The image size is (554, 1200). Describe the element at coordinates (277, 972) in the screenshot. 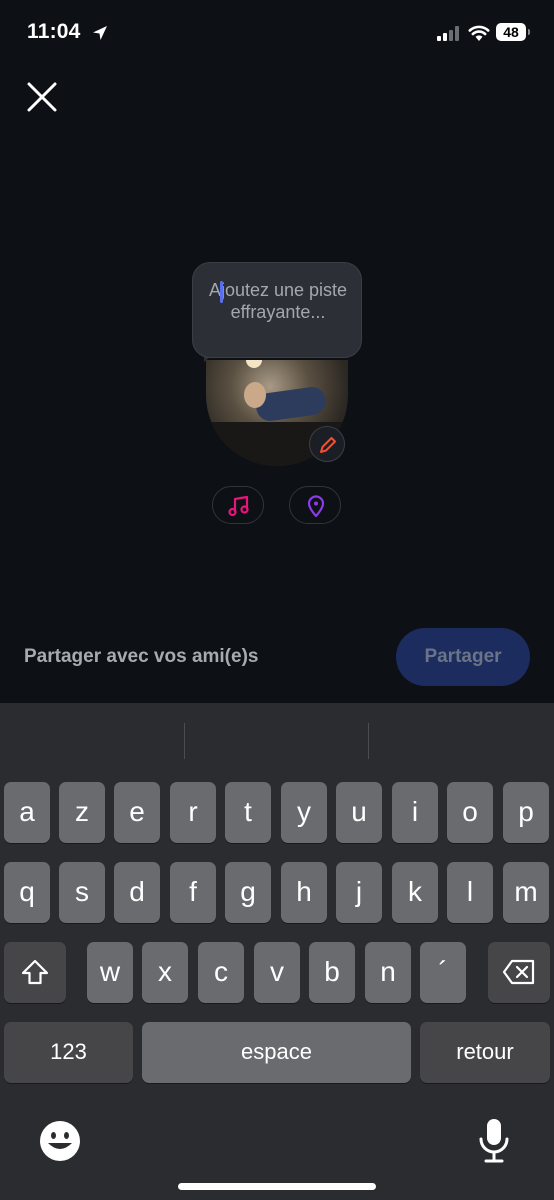

I see `key-v: v` at that location.